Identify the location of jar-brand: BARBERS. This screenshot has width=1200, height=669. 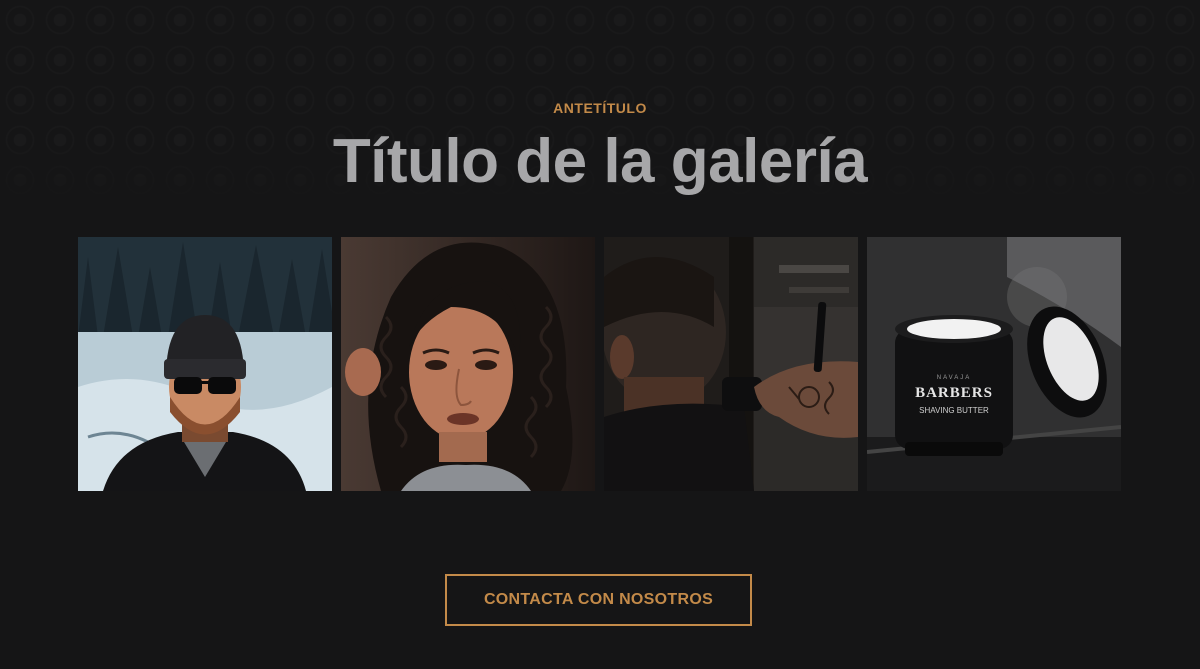
(954, 393).